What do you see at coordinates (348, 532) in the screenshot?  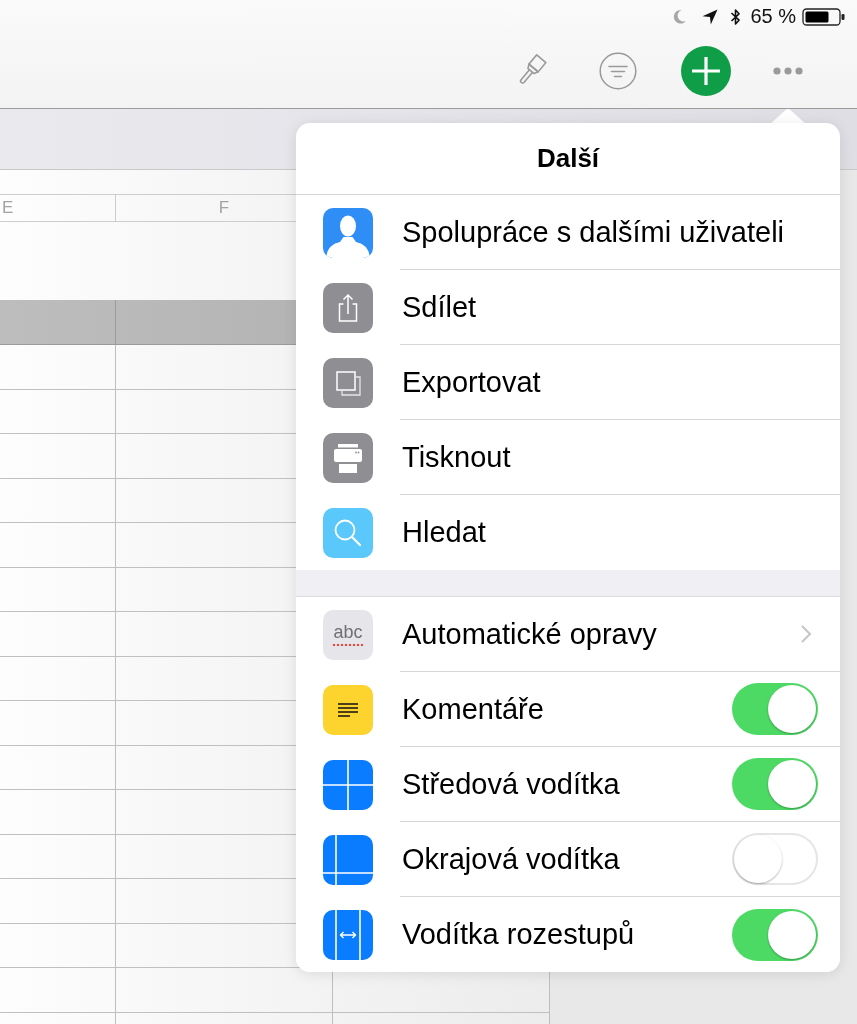 I see `search-icon` at bounding box center [348, 532].